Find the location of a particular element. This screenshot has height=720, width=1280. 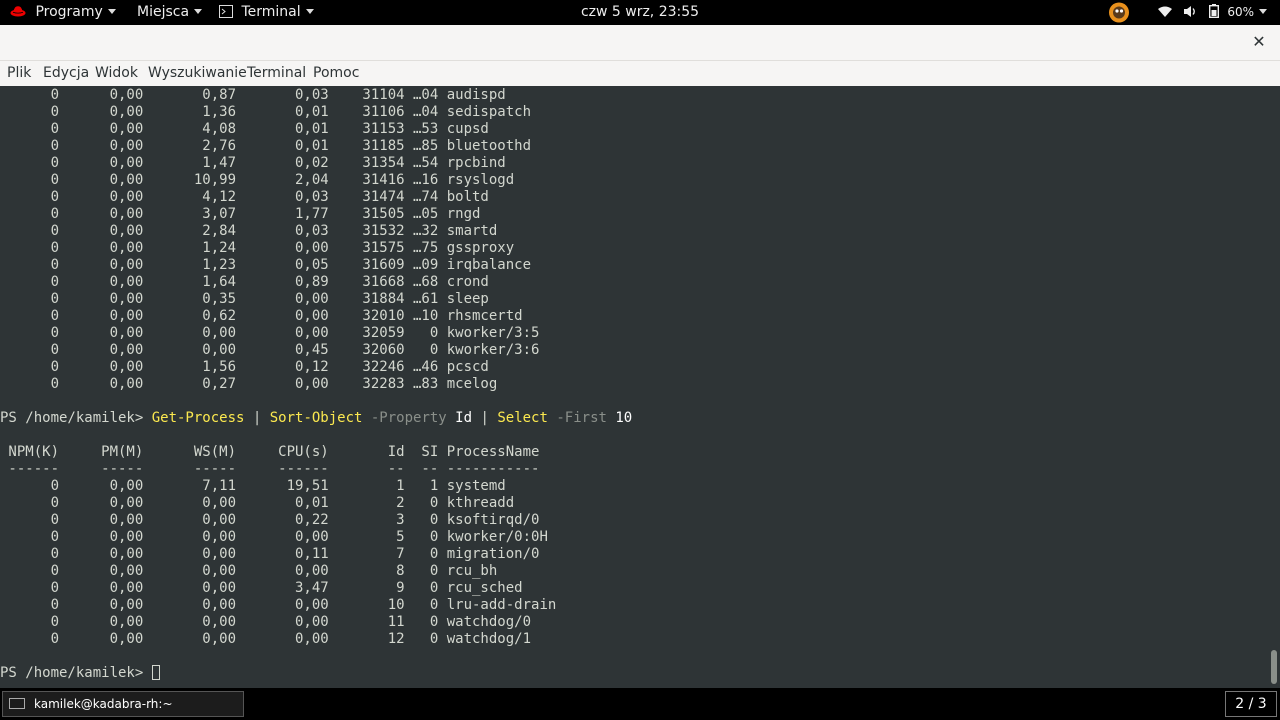

row-text: 0 0,00 1,36 0,01 31106 …04 sedispatch is located at coordinates (266, 112).